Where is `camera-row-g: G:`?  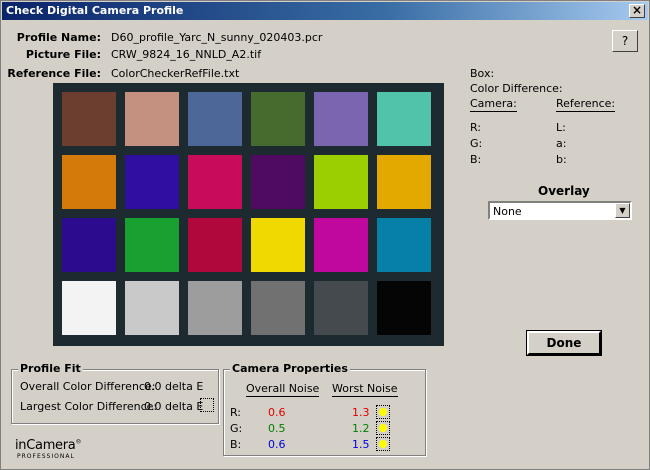 camera-row-g: G: is located at coordinates (476, 143).